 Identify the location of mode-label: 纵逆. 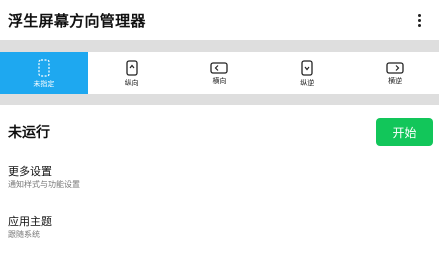
(307, 82).